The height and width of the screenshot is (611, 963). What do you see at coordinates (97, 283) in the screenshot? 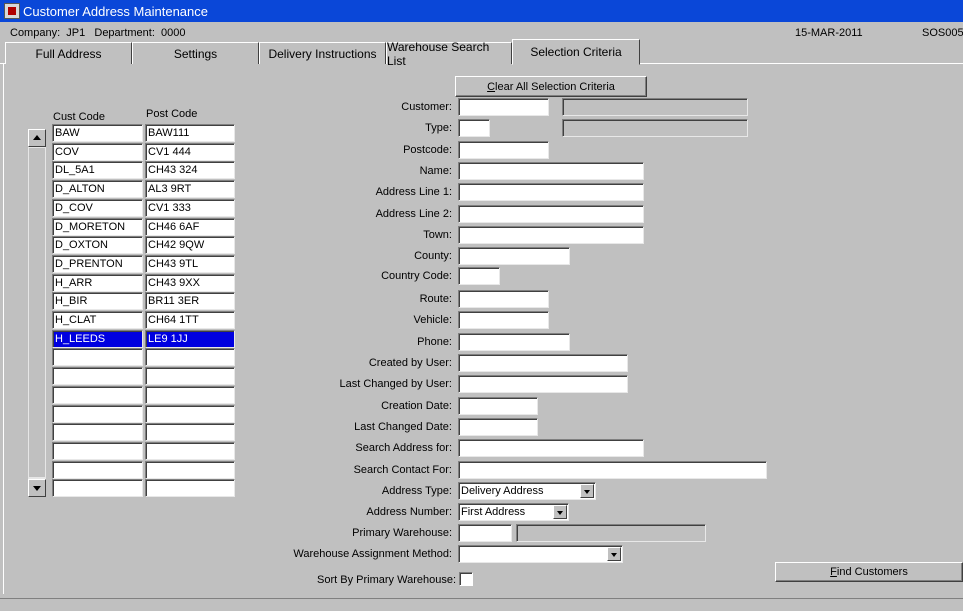
I see `cust-code-cell: H_ARR` at bounding box center [97, 283].